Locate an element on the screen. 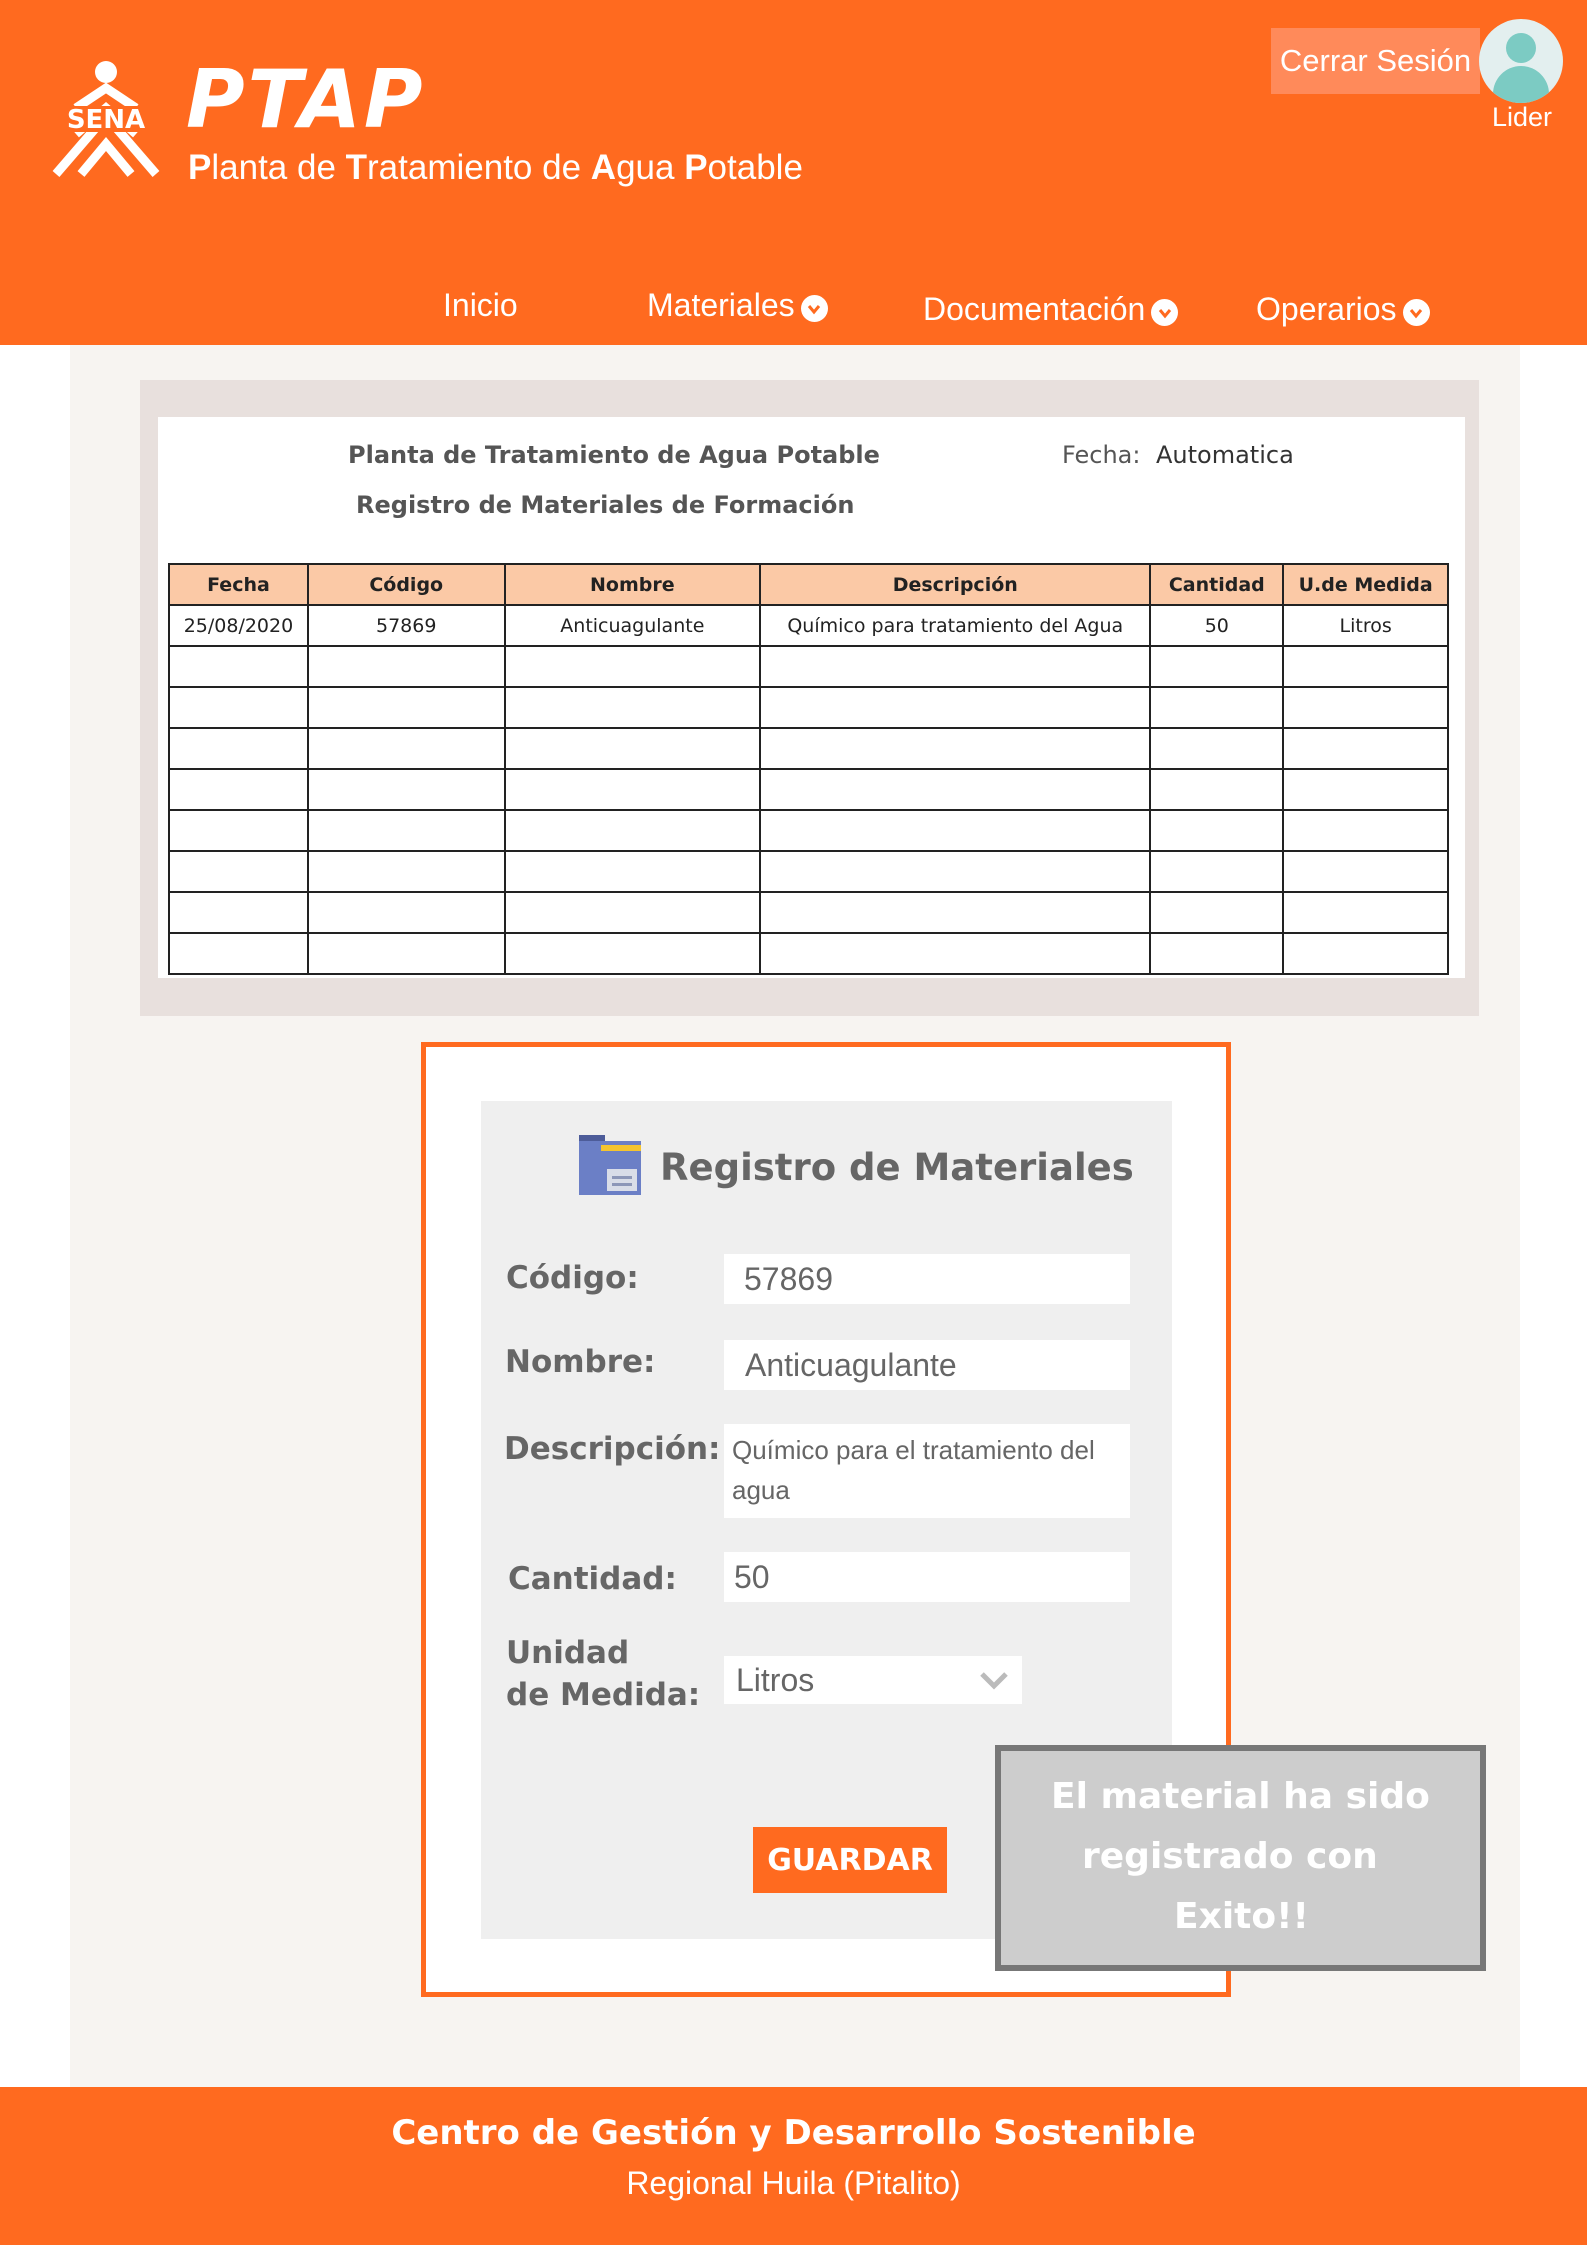 Image resolution: width=1587 pixels, height=2245 pixels. form-title: Registro de Materiales is located at coordinates (897, 1167).